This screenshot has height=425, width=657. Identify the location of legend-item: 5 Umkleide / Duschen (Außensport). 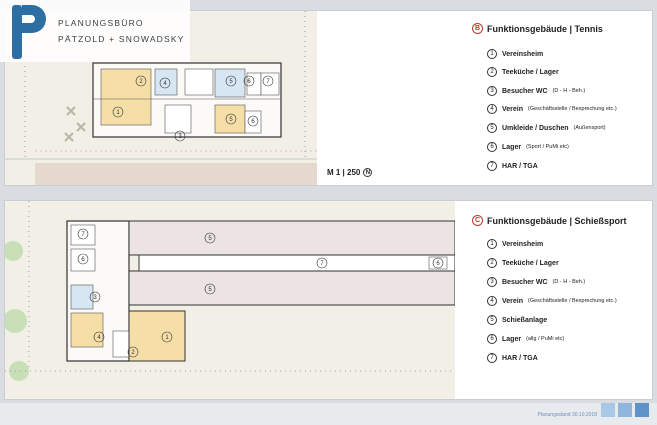
(546, 128).